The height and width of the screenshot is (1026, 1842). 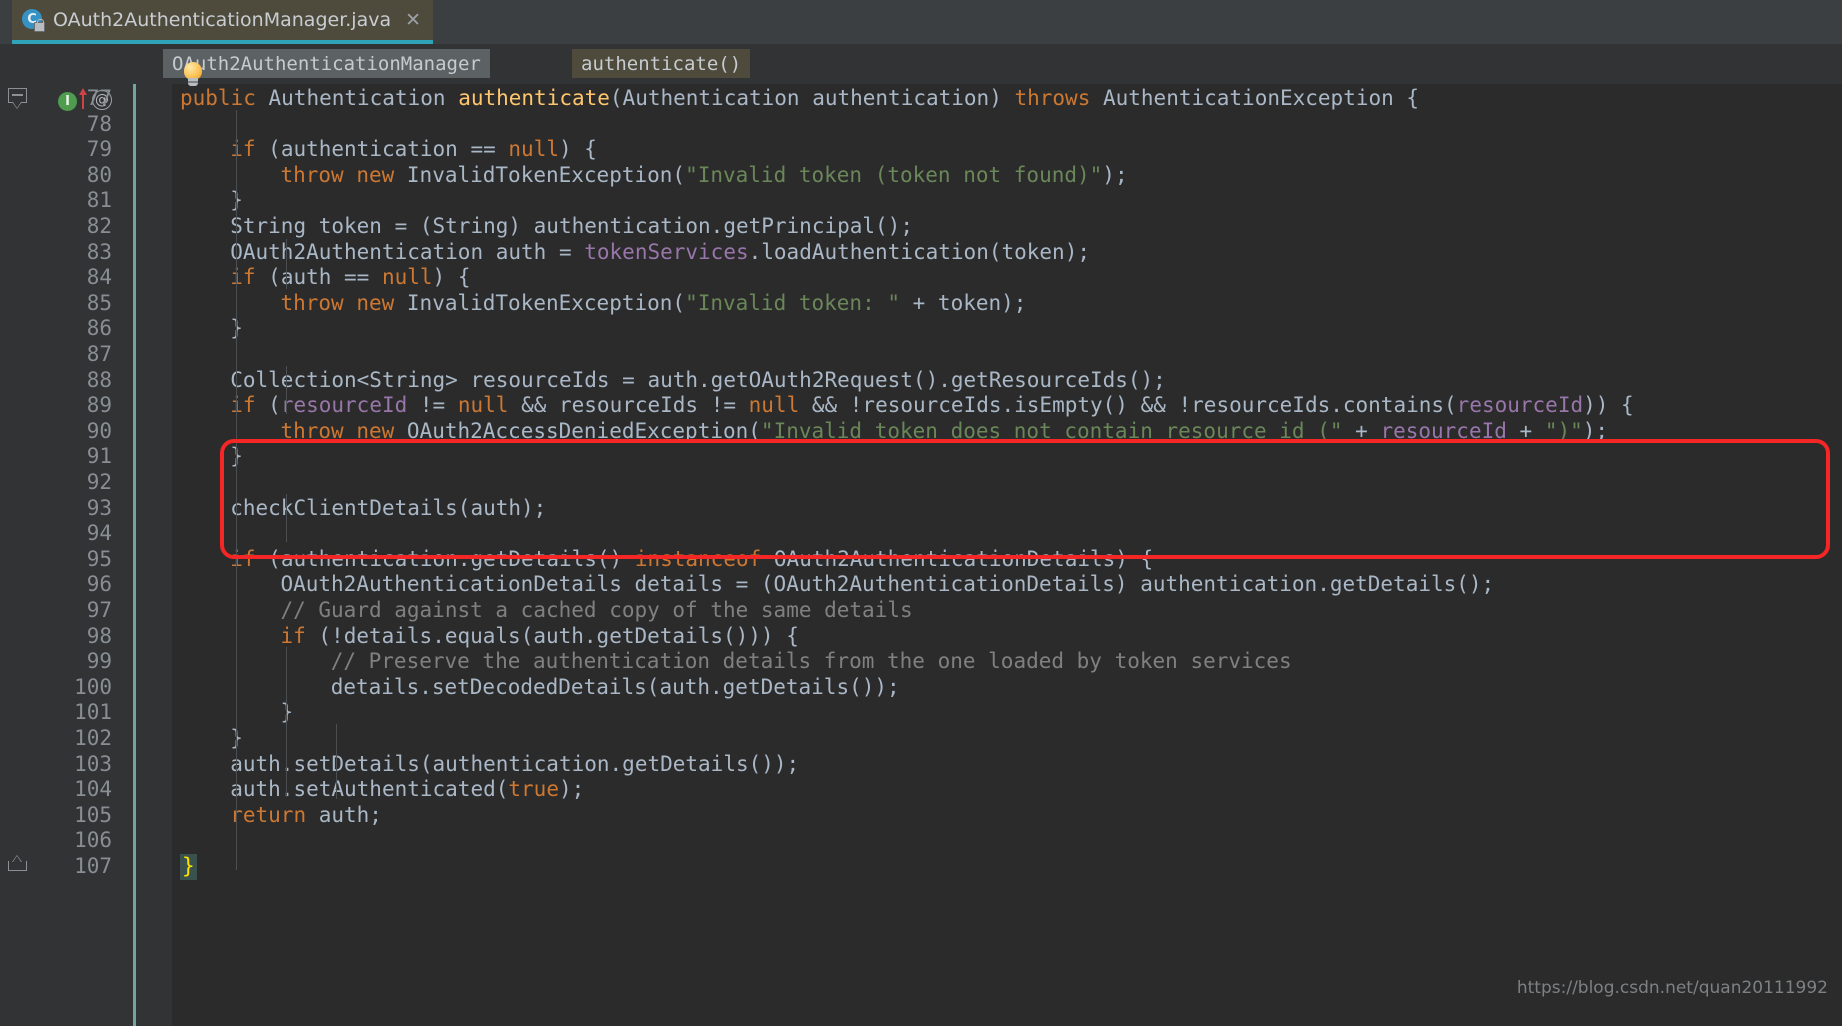 I want to click on code-line: 91}, so click(x=921, y=457).